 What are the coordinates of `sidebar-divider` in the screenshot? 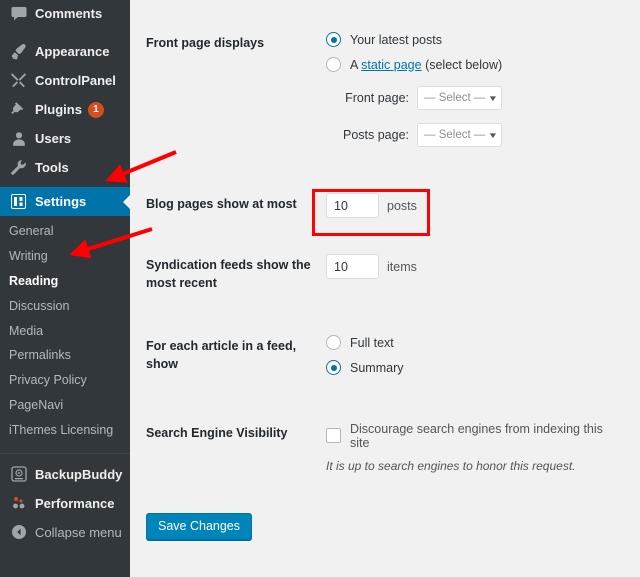 It's located at (65, 453).